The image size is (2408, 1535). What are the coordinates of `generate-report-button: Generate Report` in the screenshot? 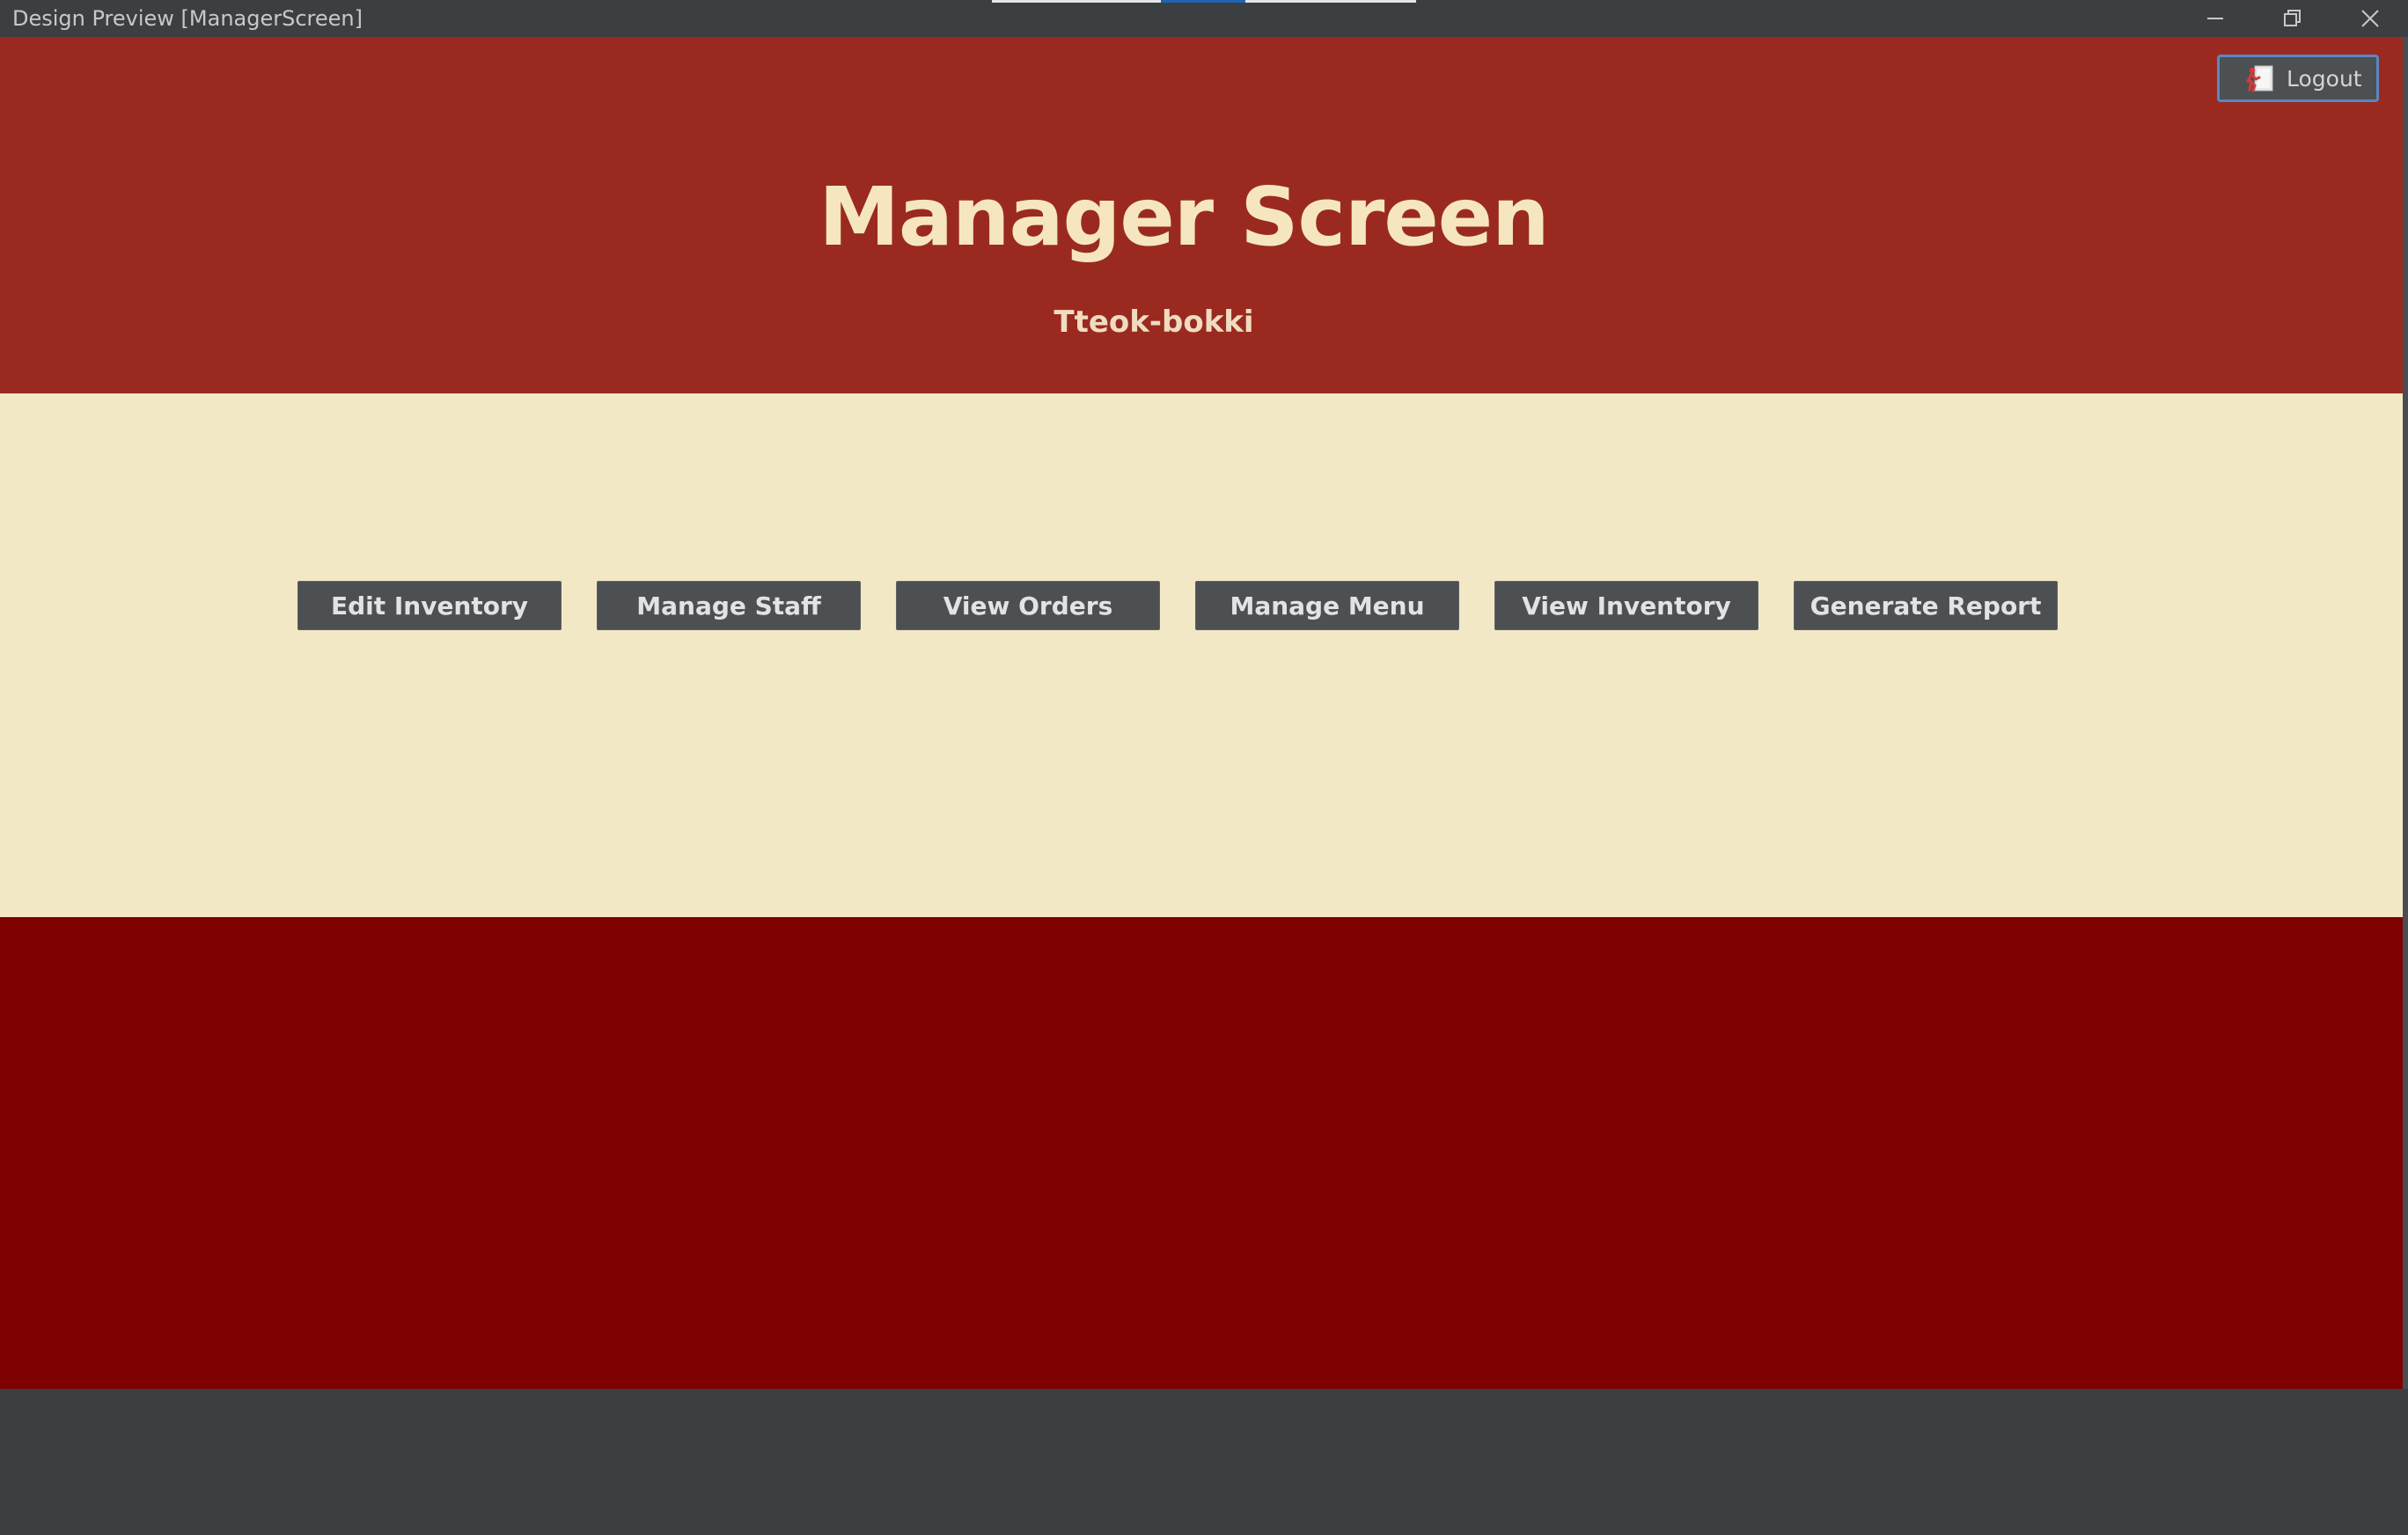 It's located at (1926, 605).